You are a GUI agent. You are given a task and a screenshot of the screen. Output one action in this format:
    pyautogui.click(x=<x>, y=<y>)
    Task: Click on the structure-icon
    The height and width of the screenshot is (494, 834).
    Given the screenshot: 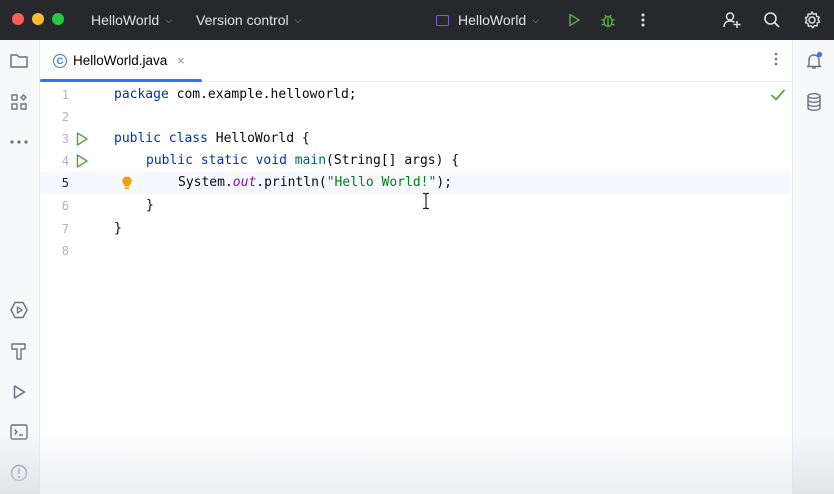 What is the action you would take?
    pyautogui.click(x=19, y=102)
    